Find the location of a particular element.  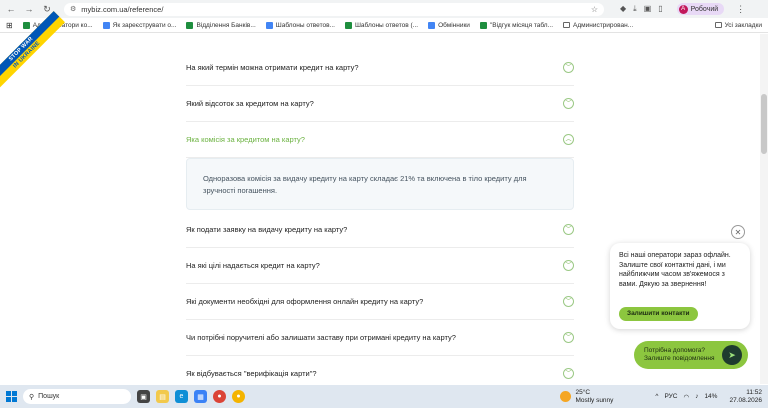

taskbar-search: ⚲ Пошук is located at coordinates (77, 396).